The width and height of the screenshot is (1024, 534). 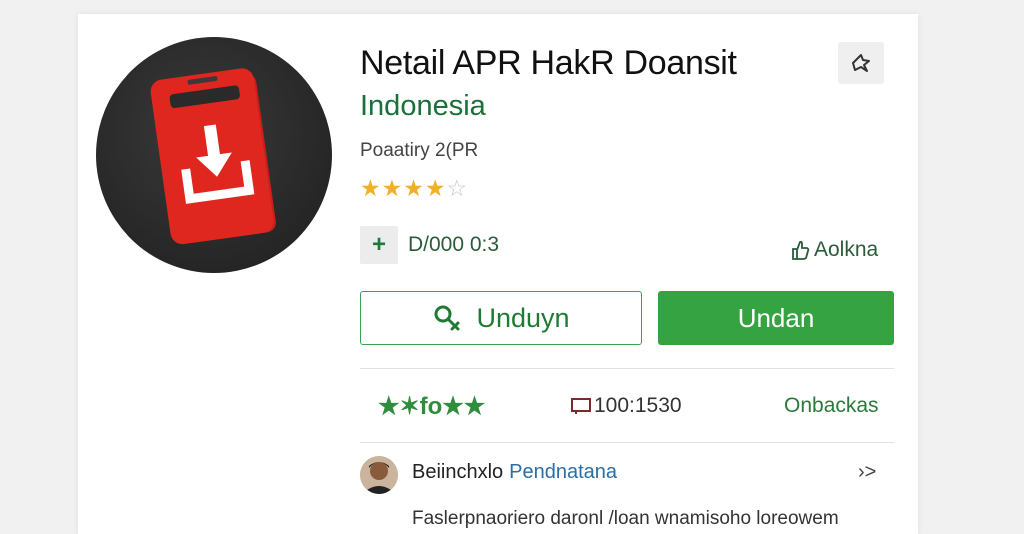 What do you see at coordinates (432, 406) in the screenshot?
I see `rating-stat: ★✶fo★★` at bounding box center [432, 406].